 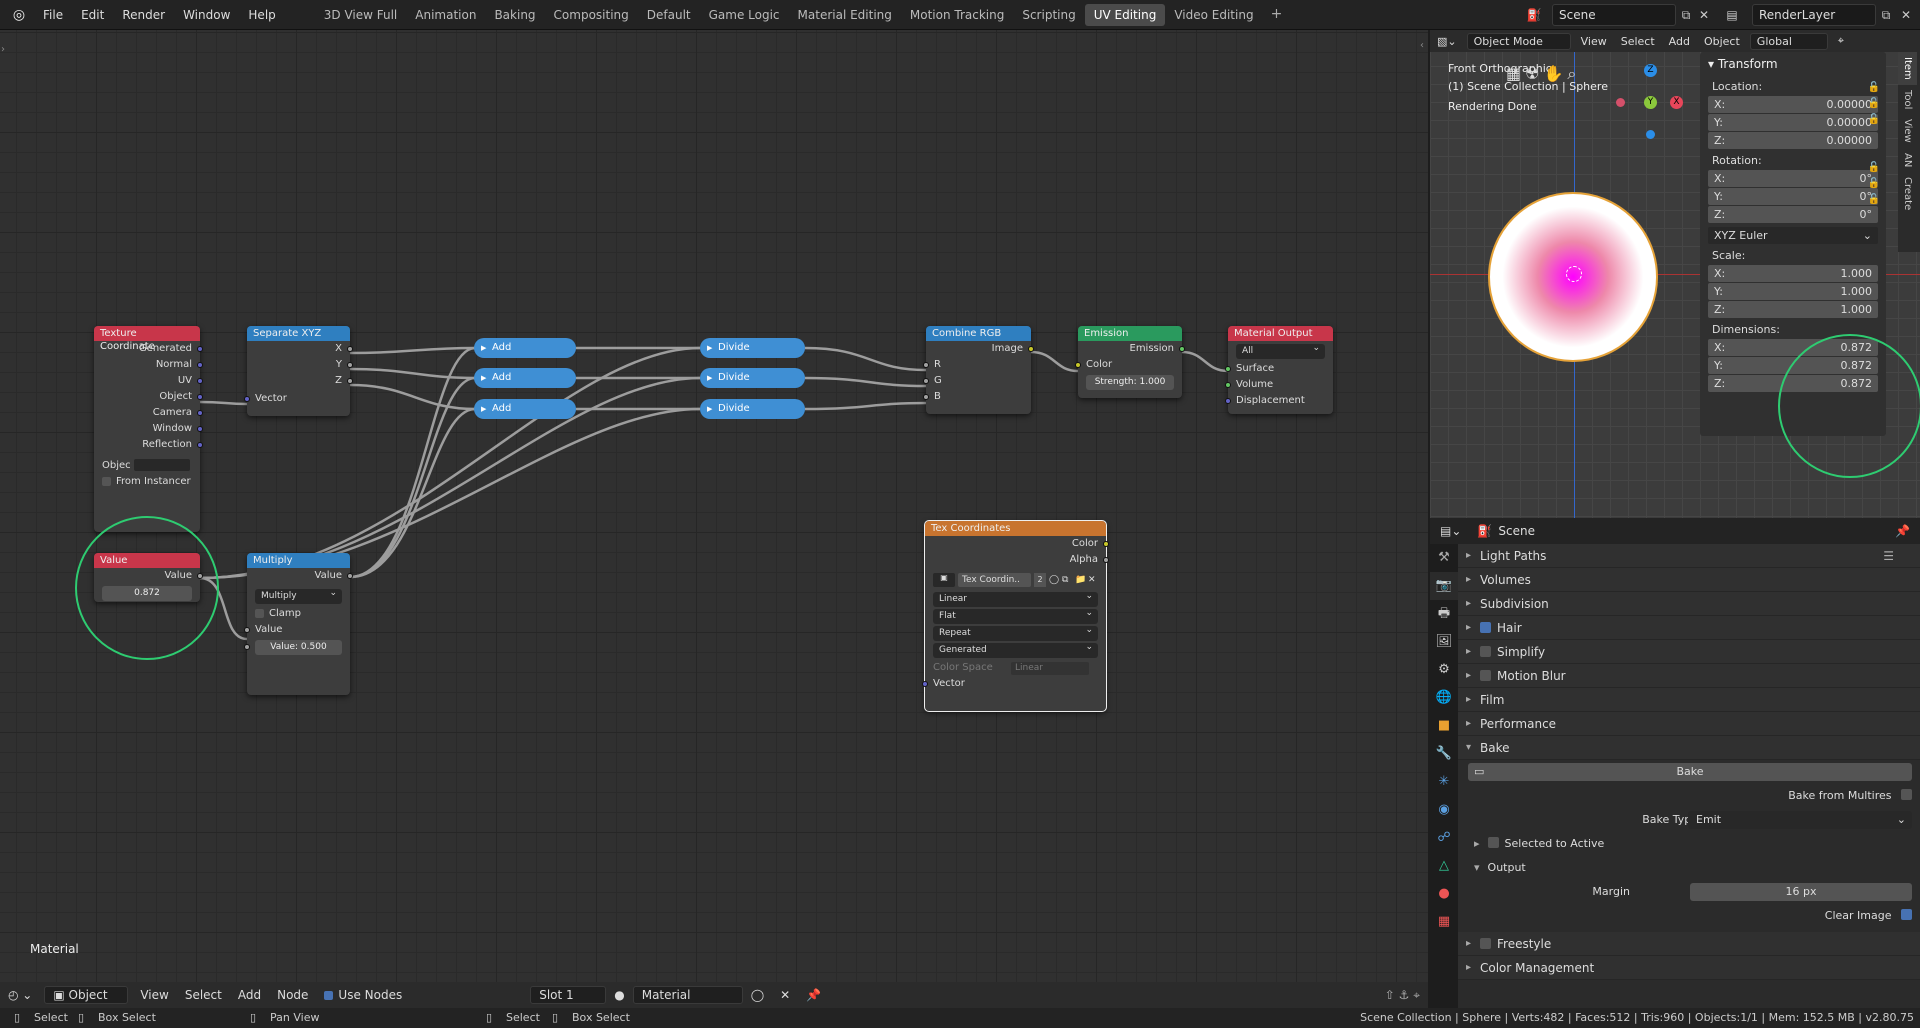 What do you see at coordinates (1620, 102) in the screenshot?
I see `gizmo-neg-x` at bounding box center [1620, 102].